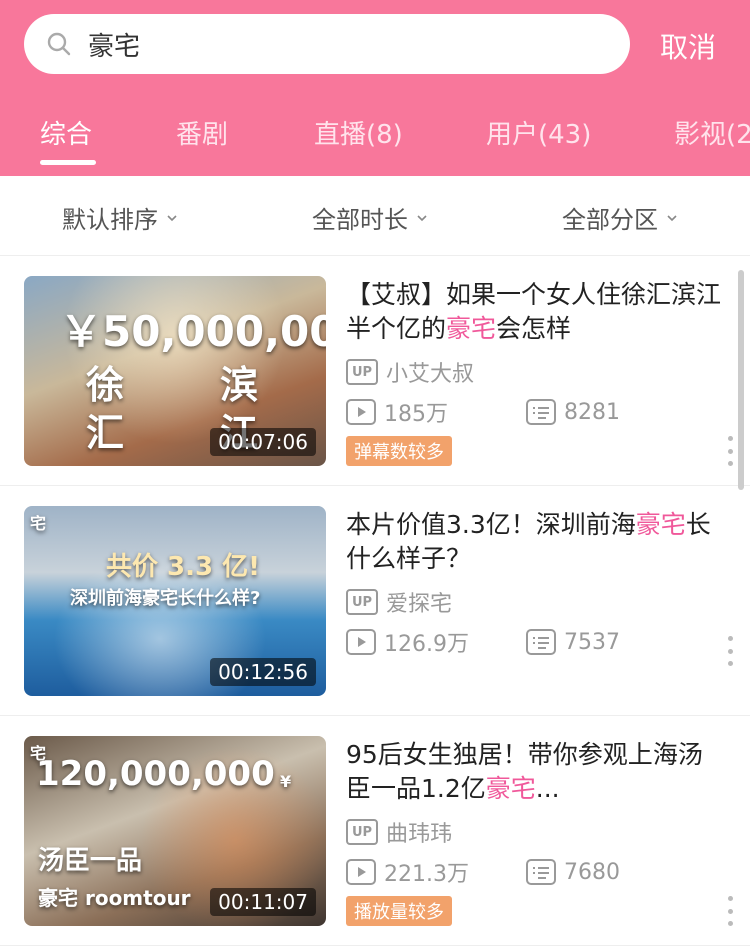 The width and height of the screenshot is (750, 950). I want to click on video-title: 本片价值3.3亿！深圳前海豪宅长什么样子？, so click(533, 542).